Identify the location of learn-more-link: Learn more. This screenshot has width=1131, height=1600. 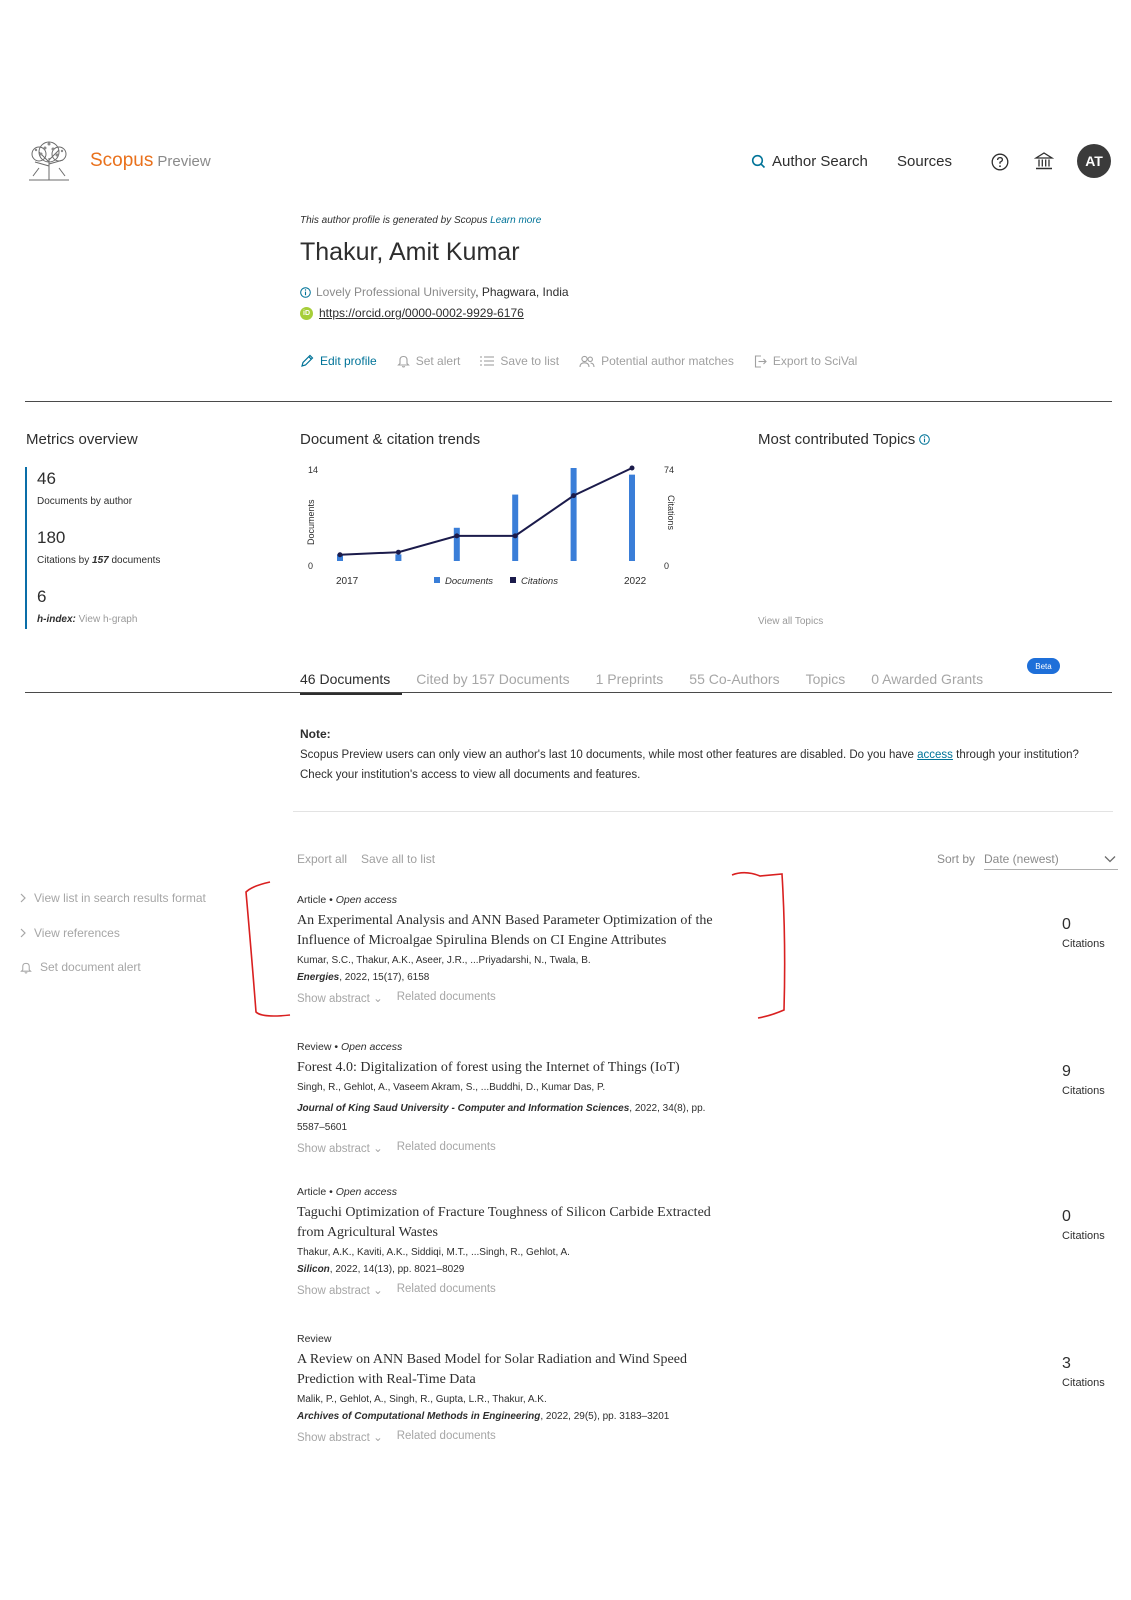
(515, 220).